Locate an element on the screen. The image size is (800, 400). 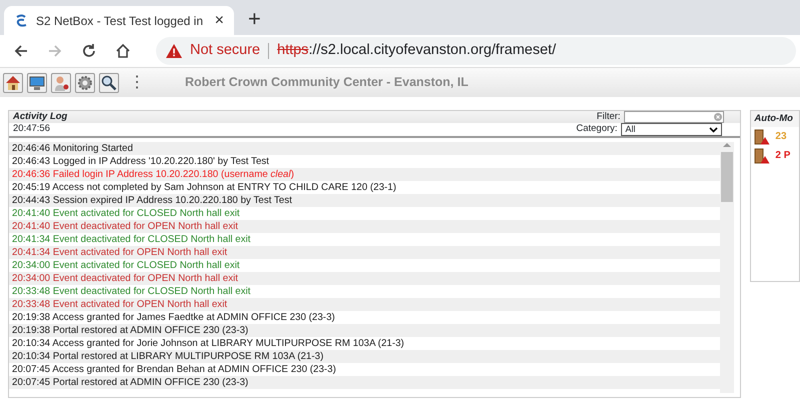
category-label: Category: is located at coordinates (597, 129).